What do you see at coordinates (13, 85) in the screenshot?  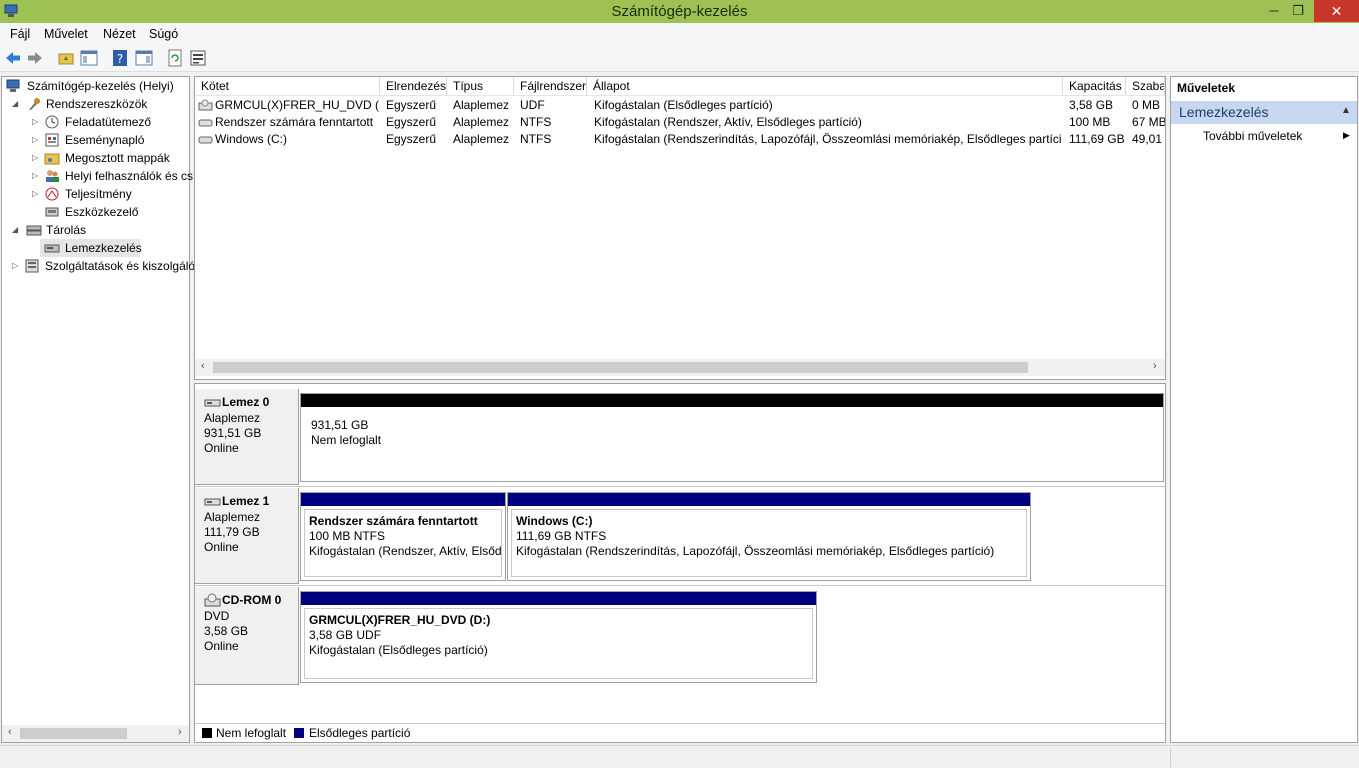 I see `computer-management-icon` at bounding box center [13, 85].